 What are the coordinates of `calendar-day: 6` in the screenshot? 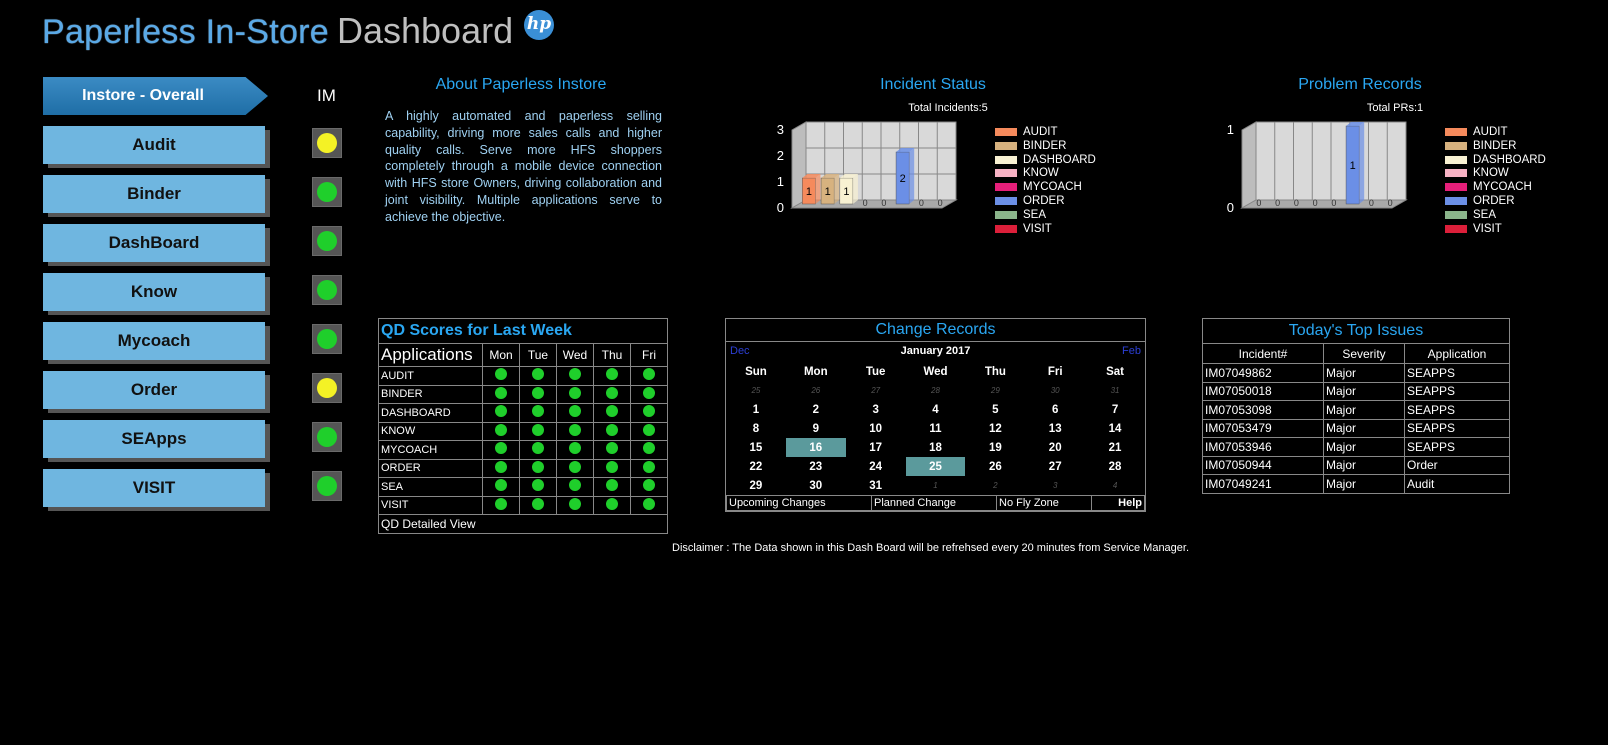 It's located at (1055, 409).